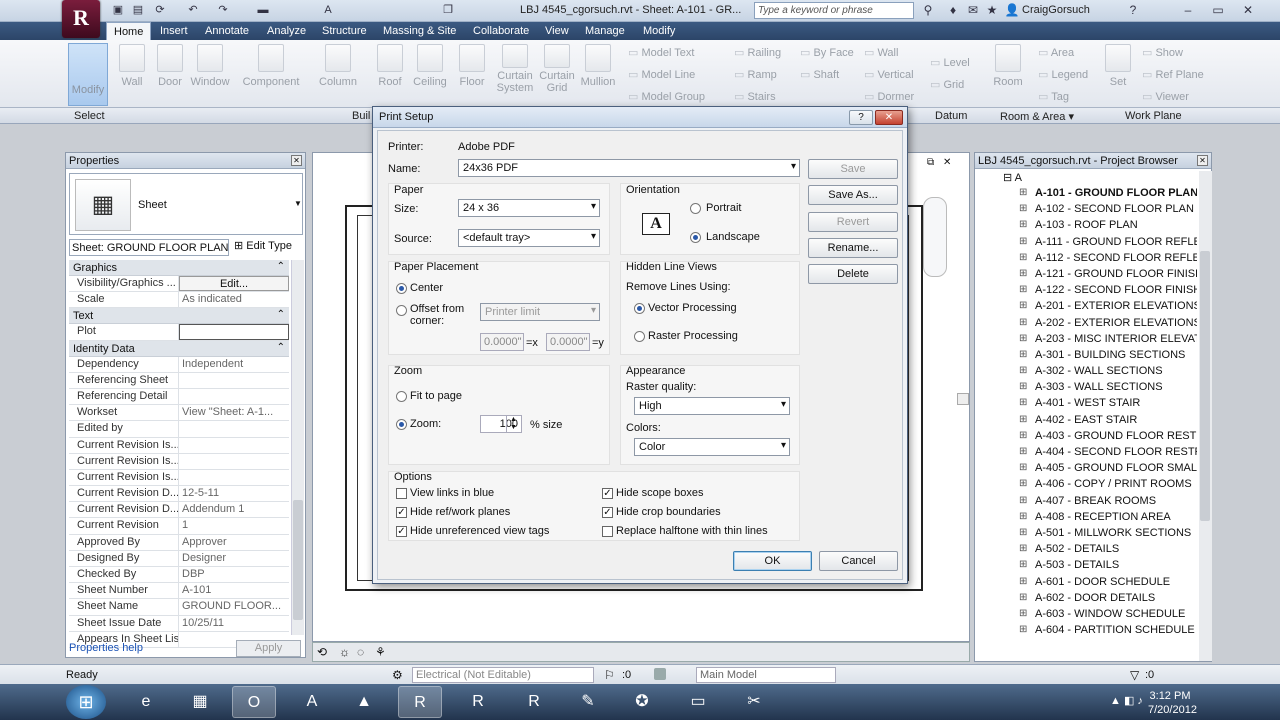 This screenshot has width=1280, height=720. I want to click on property-row: Plot, so click(179, 332).